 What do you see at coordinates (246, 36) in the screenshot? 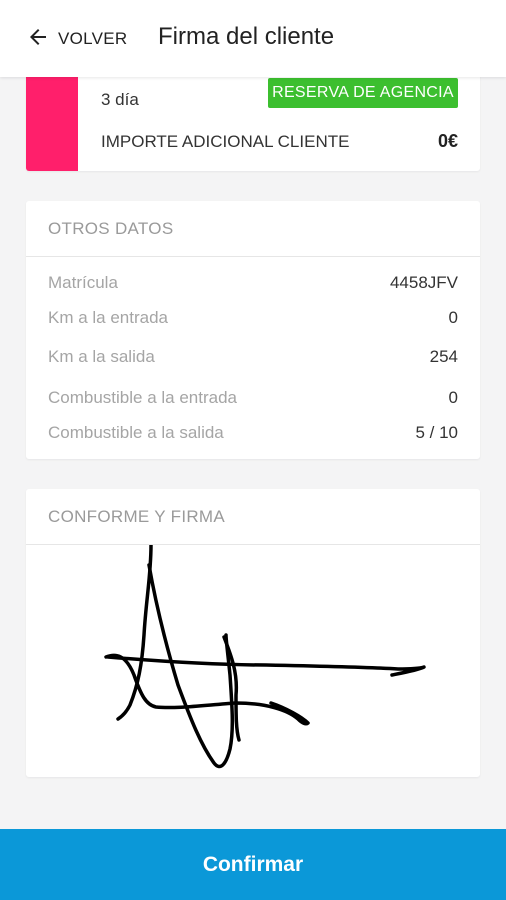
I see `page-title: Firma del cliente` at bounding box center [246, 36].